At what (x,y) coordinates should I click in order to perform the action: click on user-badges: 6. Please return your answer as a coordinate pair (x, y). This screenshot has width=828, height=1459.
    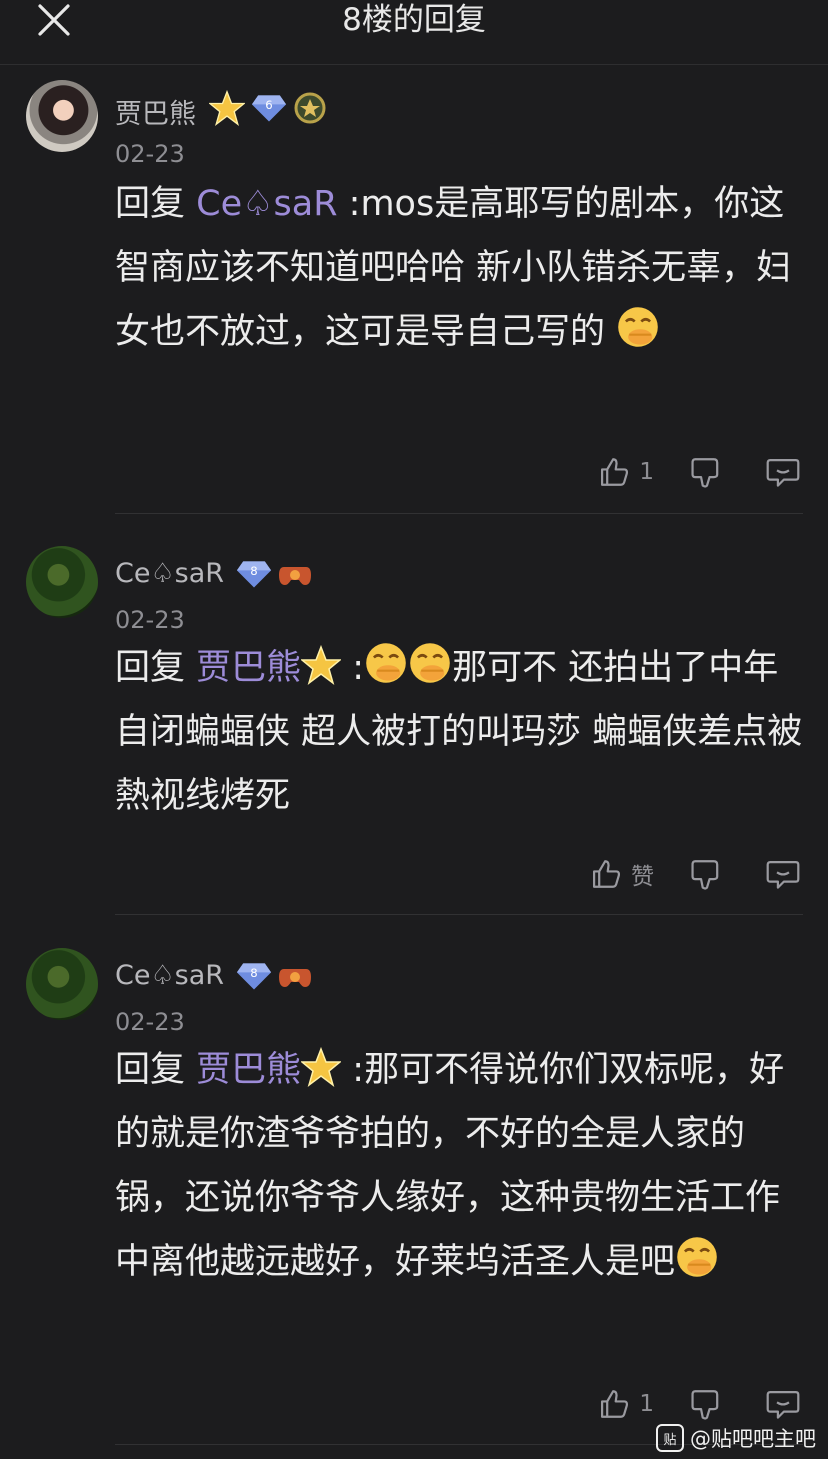
    Looking at the image, I should click on (268, 108).